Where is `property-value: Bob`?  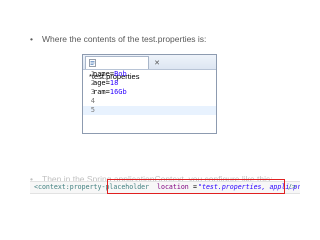
property-value: Bob is located at coordinates (120, 74).